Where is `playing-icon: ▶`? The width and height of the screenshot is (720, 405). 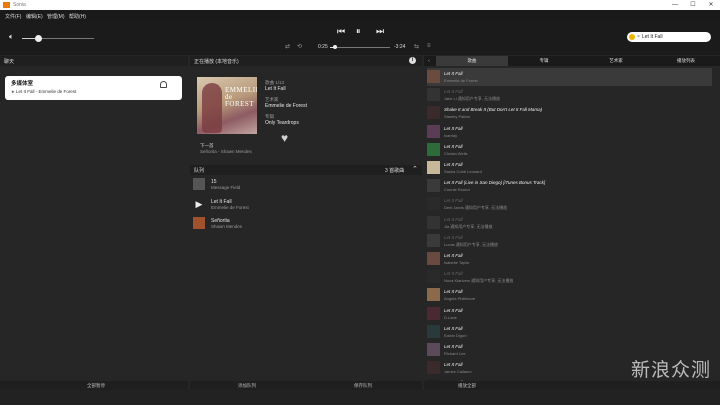
playing-icon: ▶ is located at coordinates (199, 204).